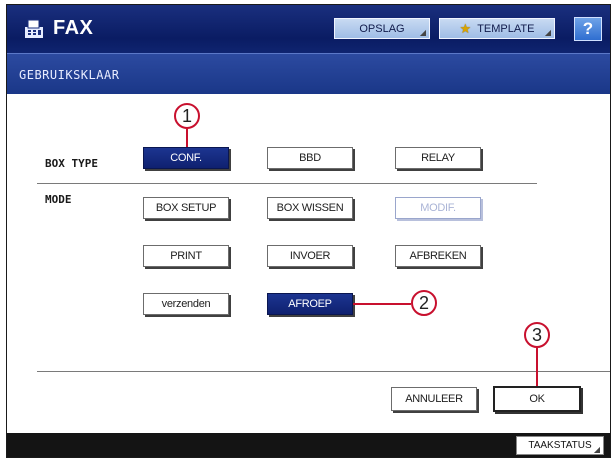  I want to click on box-type-conf-button: CONF., so click(186, 158).